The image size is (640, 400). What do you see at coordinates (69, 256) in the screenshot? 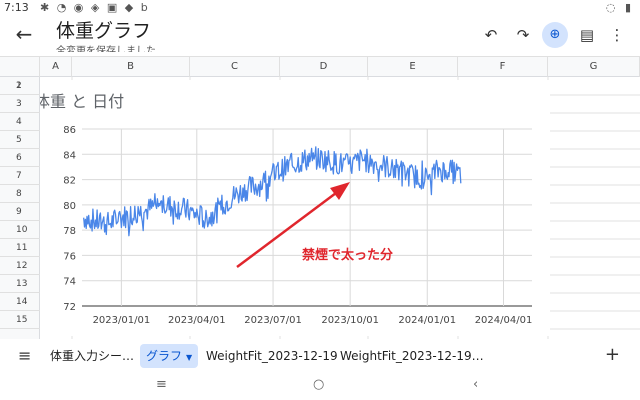
I see `y-tick-label: 76` at bounding box center [69, 256].